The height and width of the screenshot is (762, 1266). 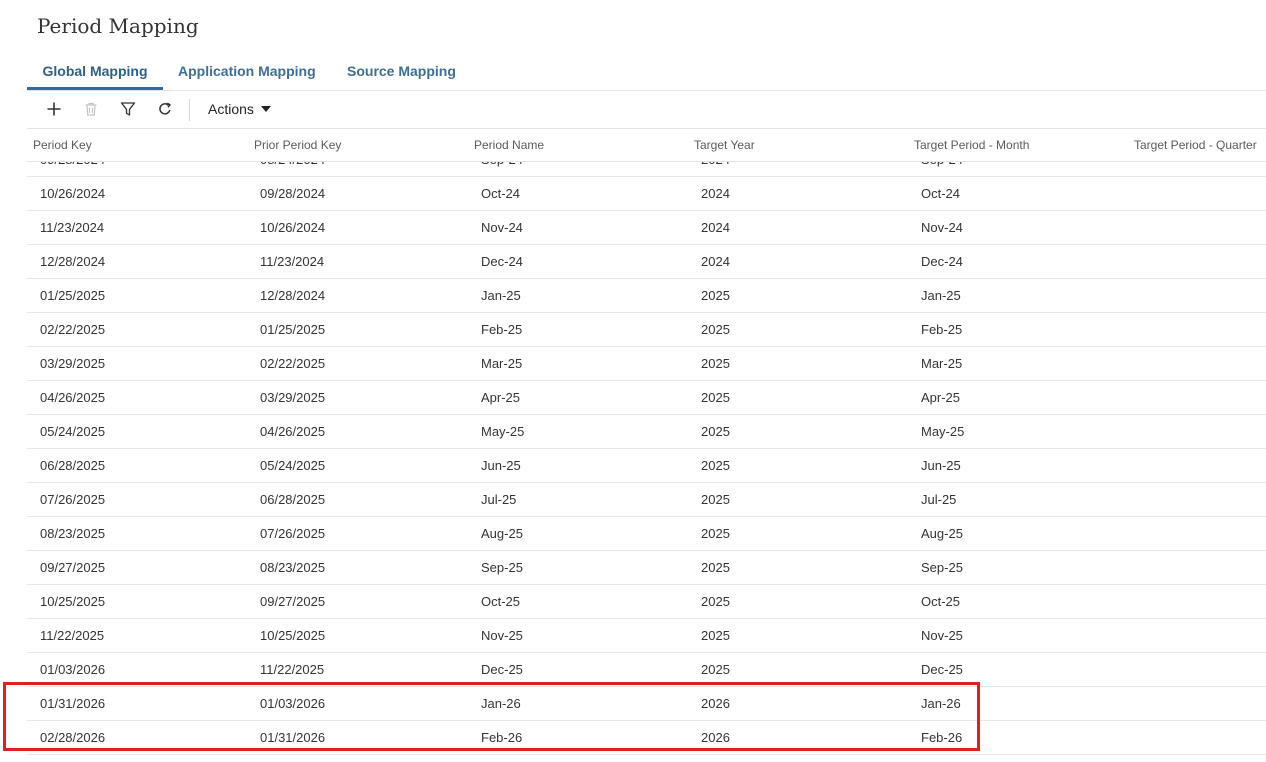 I want to click on target-period-month-cell: Sep-25, so click(x=942, y=567).